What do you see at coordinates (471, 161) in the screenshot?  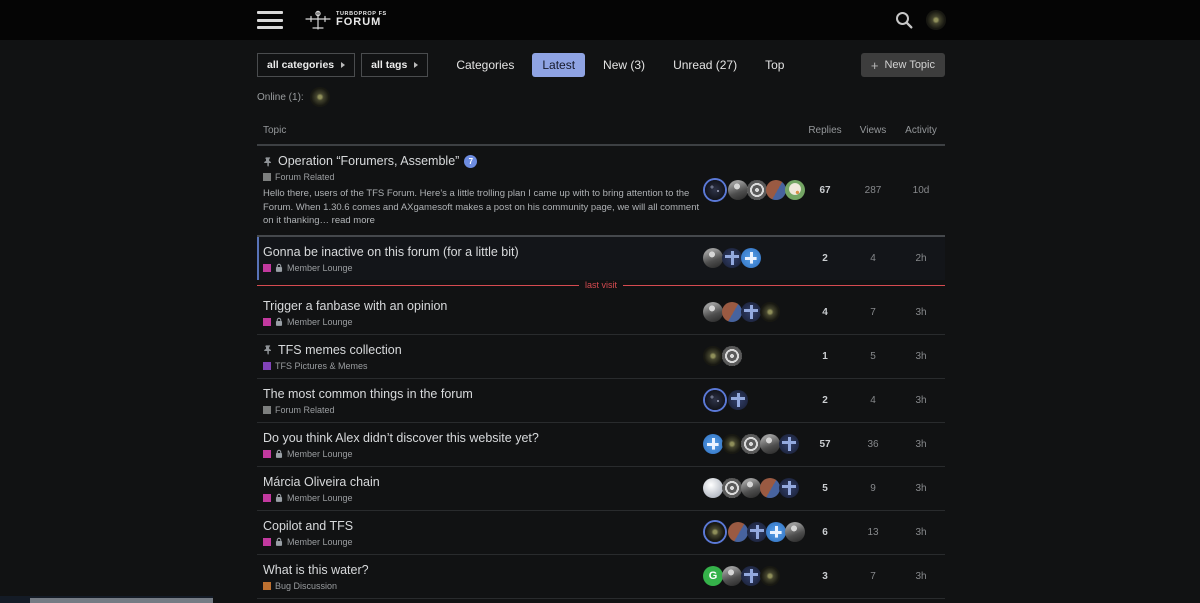 I see `unread-count-badge: 7` at bounding box center [471, 161].